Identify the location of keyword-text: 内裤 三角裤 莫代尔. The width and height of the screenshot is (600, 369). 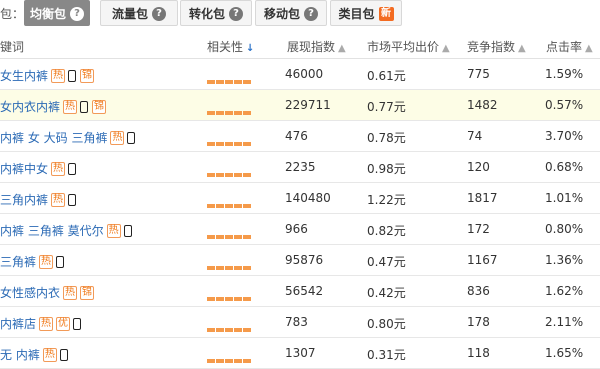
(52, 231).